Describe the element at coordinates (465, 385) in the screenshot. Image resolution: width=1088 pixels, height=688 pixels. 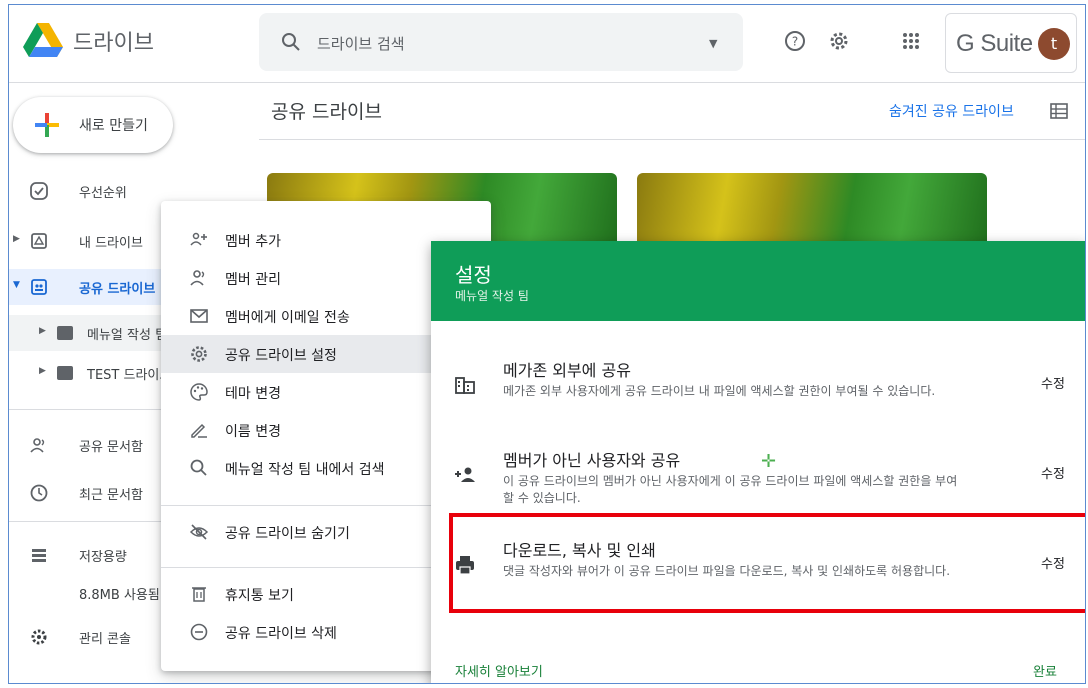
I see `domain-icon` at that location.